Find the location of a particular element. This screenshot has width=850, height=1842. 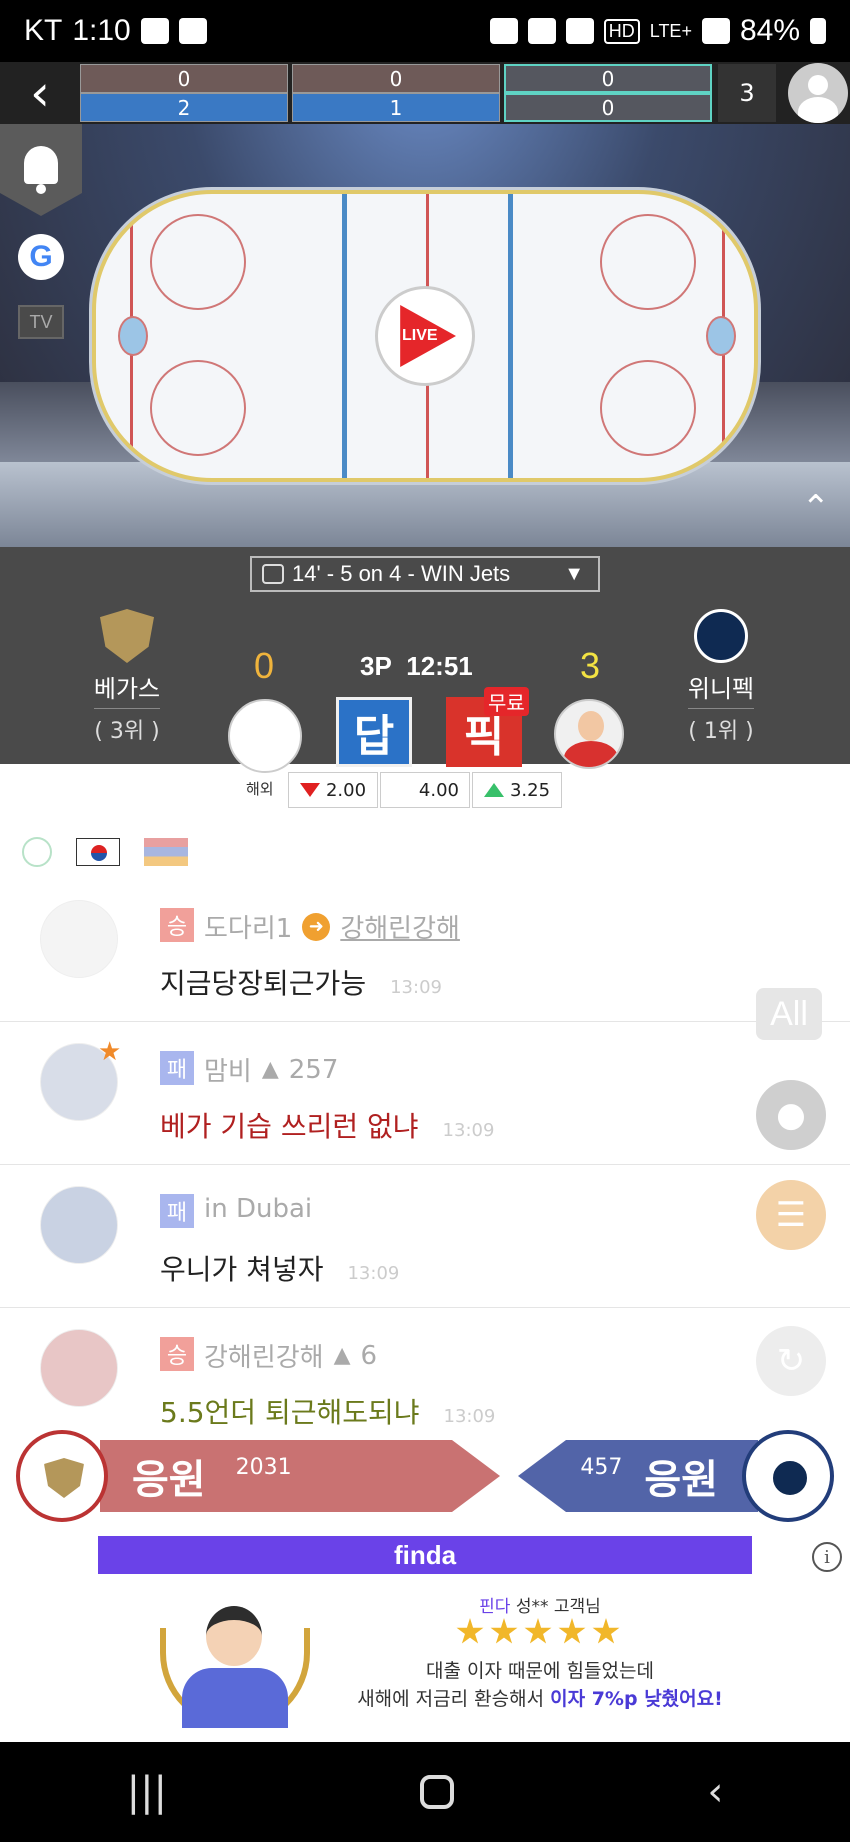

win-badge: 승 is located at coordinates (177, 925).